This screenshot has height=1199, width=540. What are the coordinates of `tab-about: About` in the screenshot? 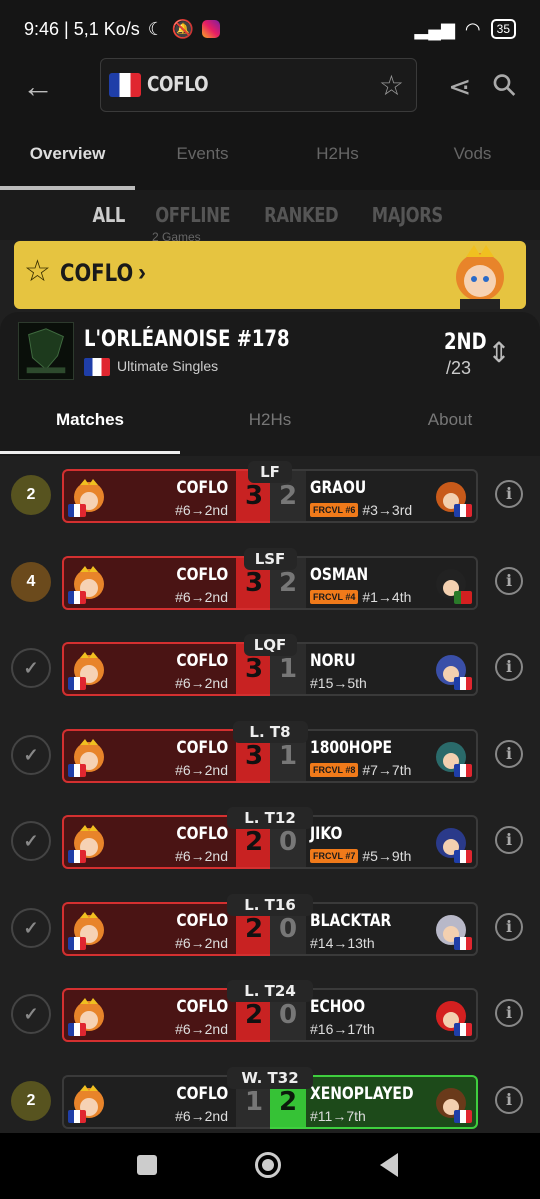 It's located at (450, 423).